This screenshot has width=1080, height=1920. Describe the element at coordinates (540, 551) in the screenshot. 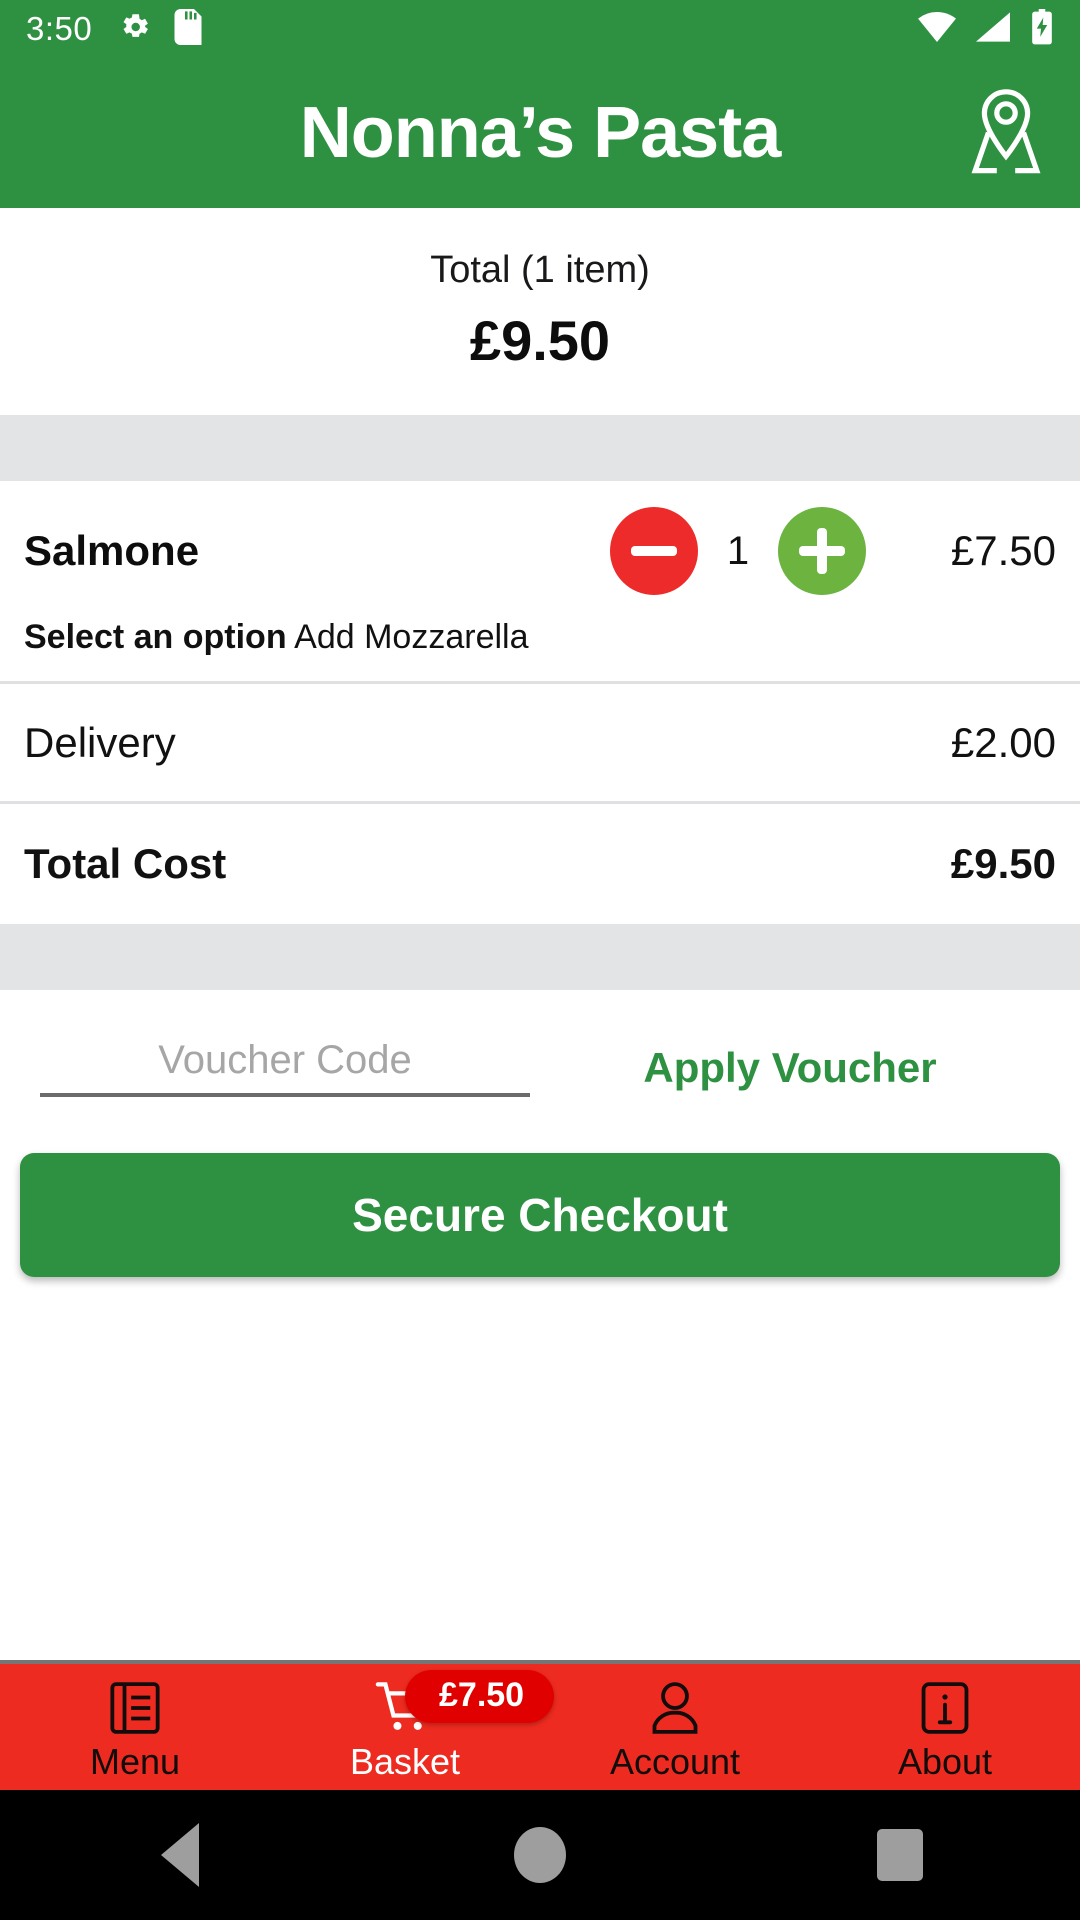

I see `basket-item-main: Salmone 1 £7.50` at that location.